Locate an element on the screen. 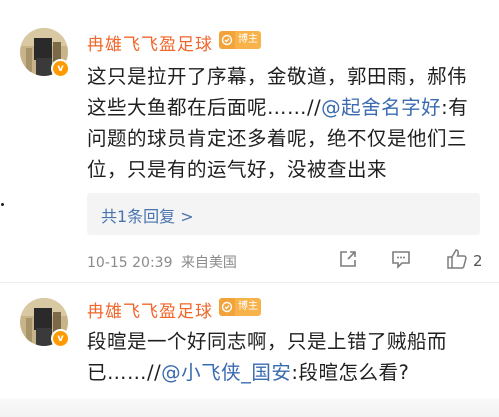 The height and width of the screenshot is (417, 499). comment-location: 来自美国 is located at coordinates (208, 263).